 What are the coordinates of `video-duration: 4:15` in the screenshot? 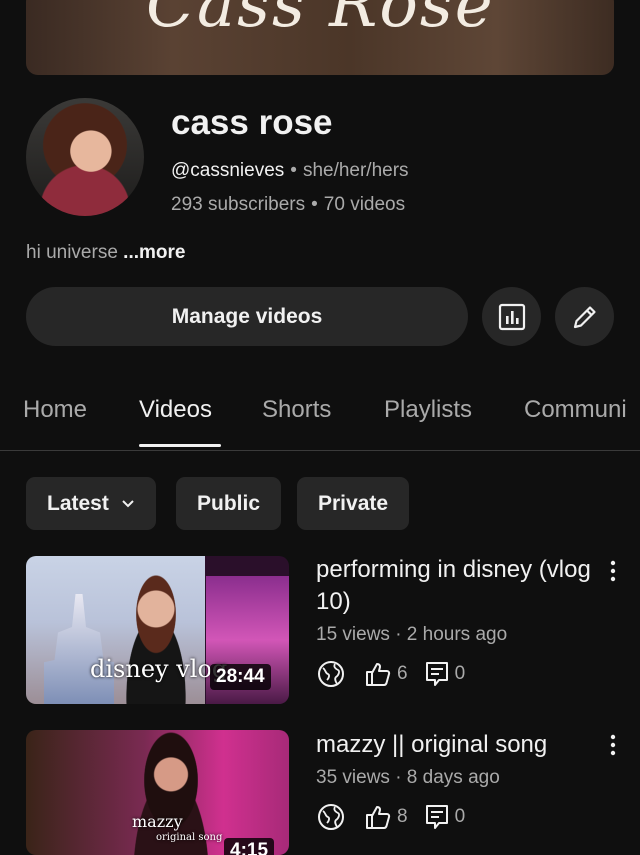 It's located at (249, 846).